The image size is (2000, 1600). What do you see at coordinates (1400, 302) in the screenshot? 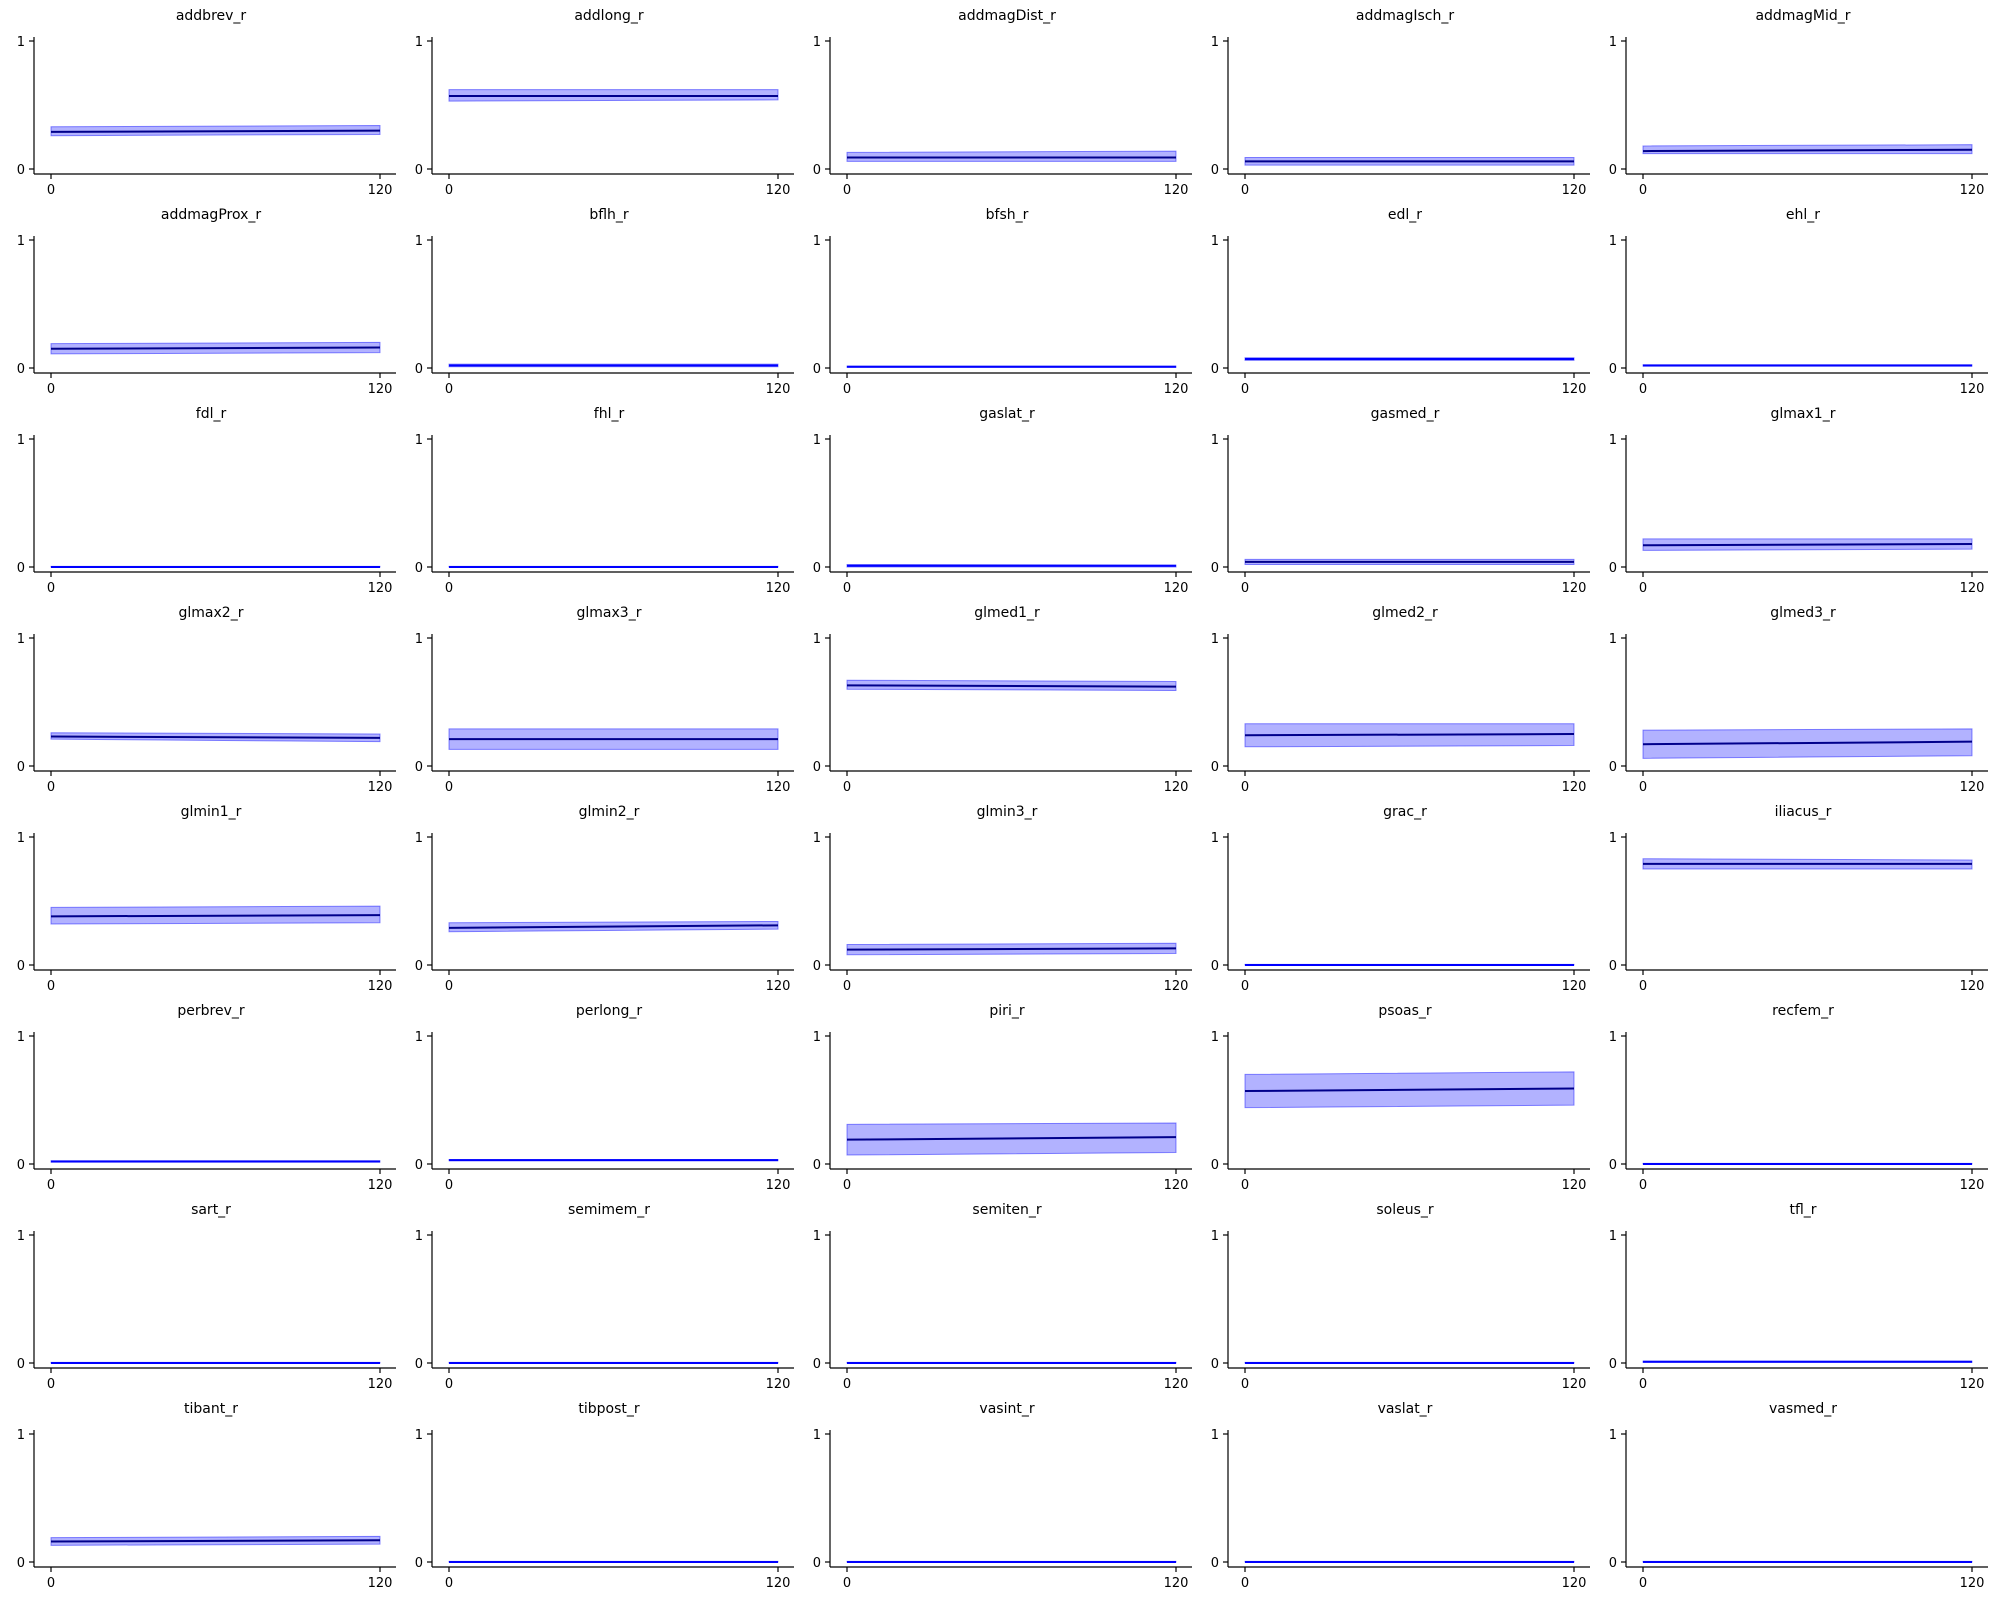
I see `panel-edl_r: edl_r 0 1 0 120` at bounding box center [1400, 302].